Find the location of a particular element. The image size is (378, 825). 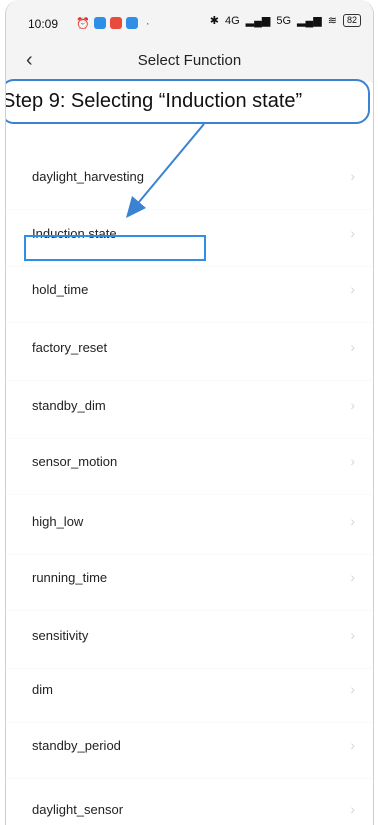

tutorial-callout-text: Step 9: Selecting “Induction state” is located at coordinates (154, 101).